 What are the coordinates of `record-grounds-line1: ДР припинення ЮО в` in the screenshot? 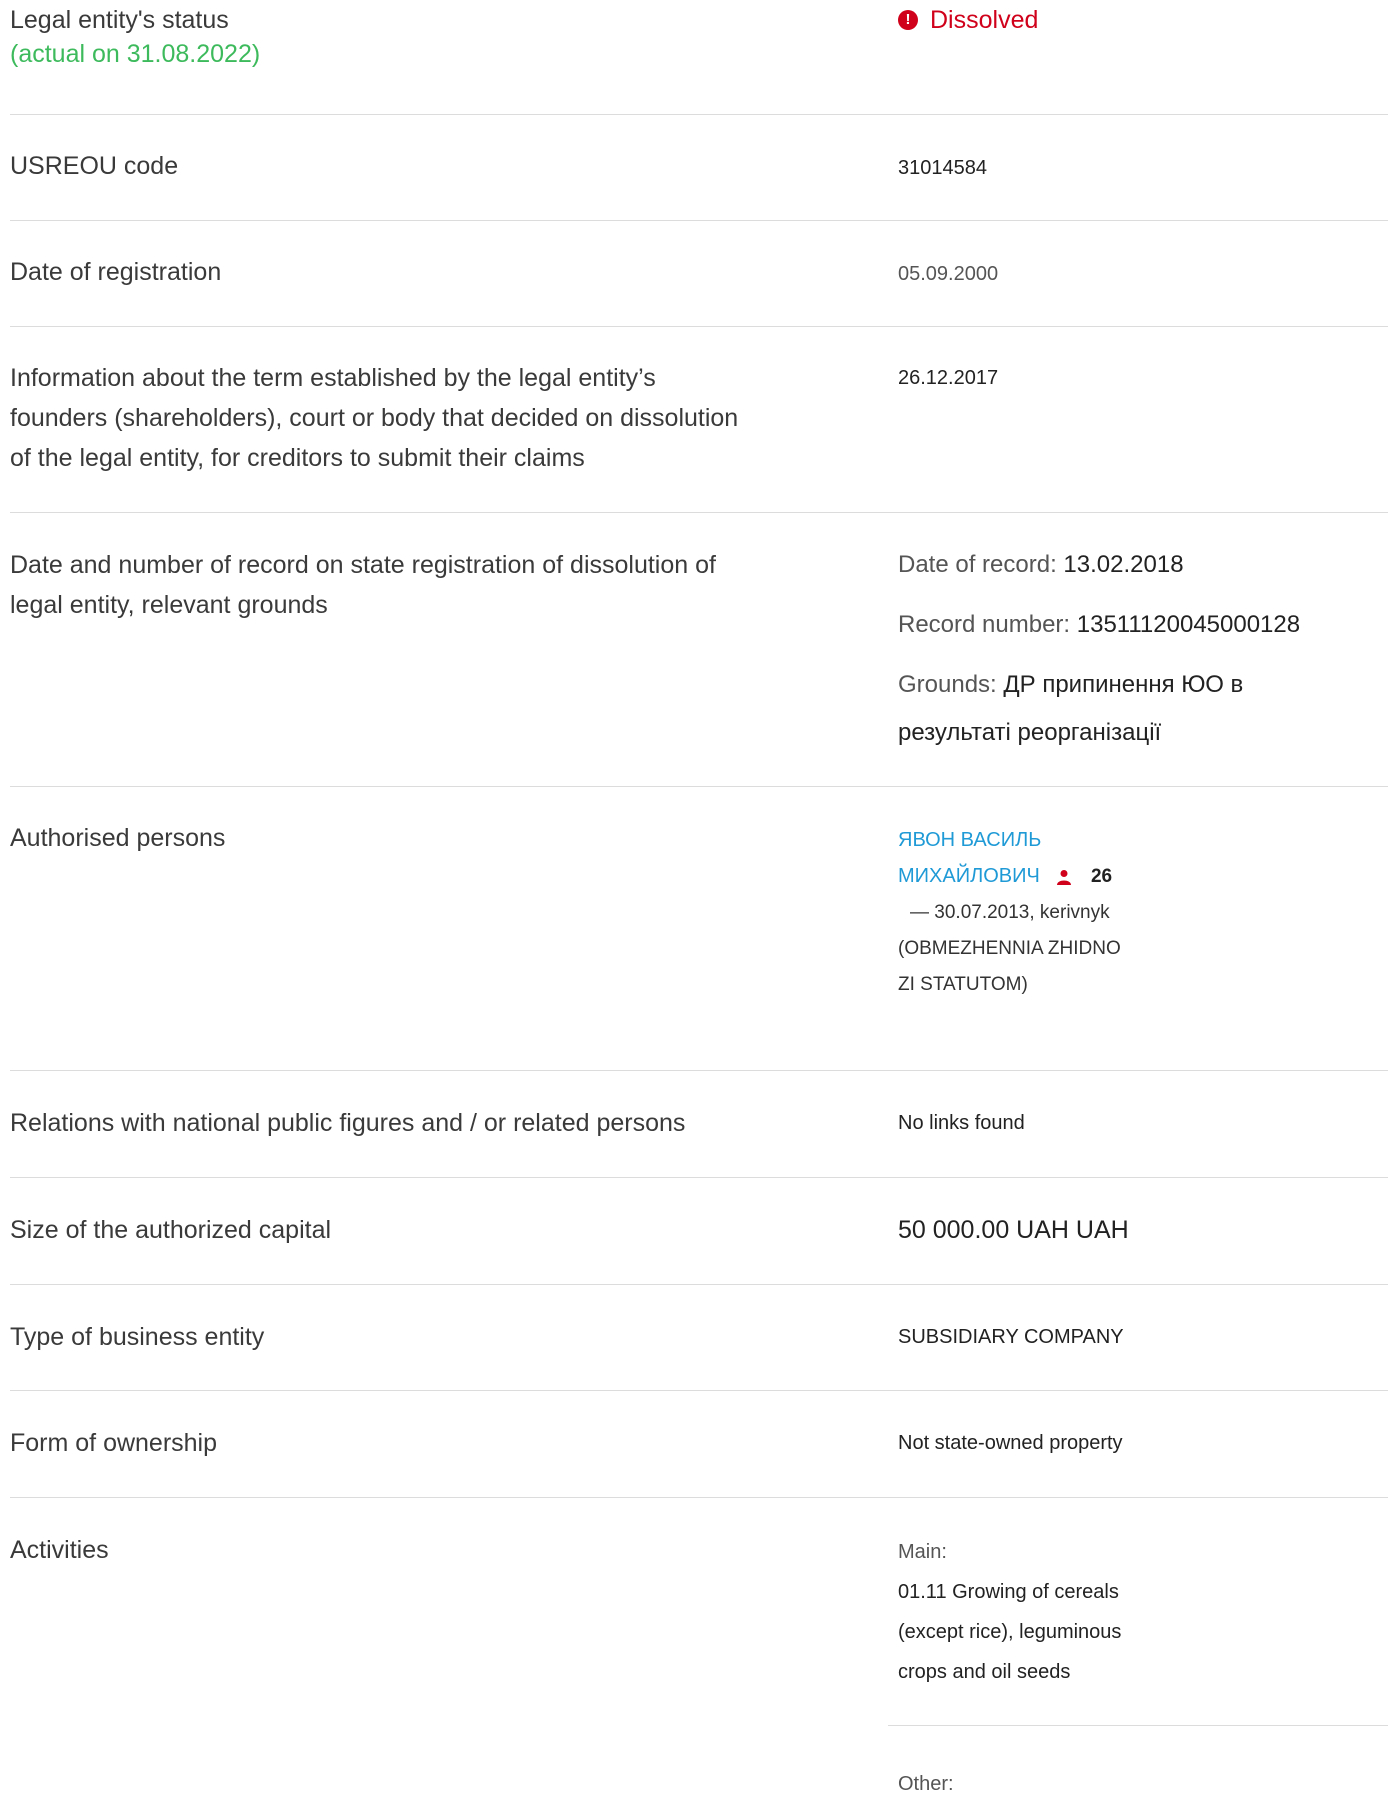 It's located at (1123, 684).